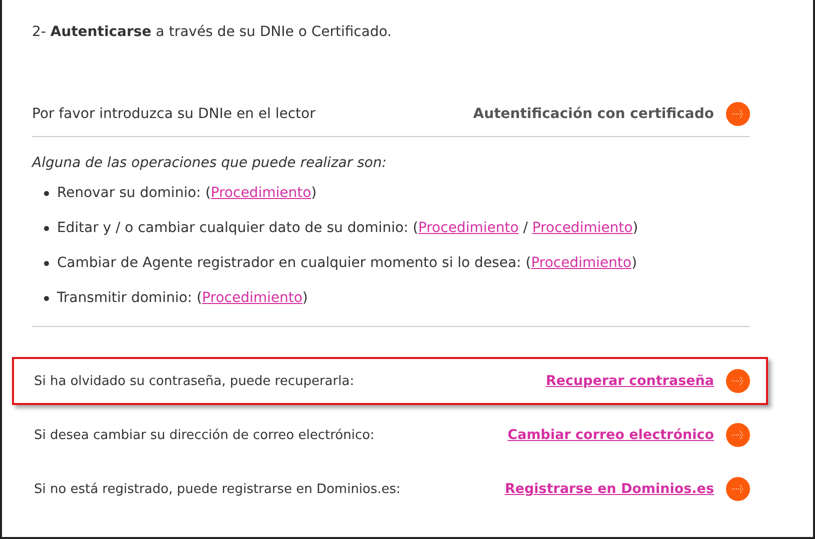 This screenshot has height=539, width=815. What do you see at coordinates (611, 435) in the screenshot?
I see `action-link: Cambiar correo electrónico` at bounding box center [611, 435].